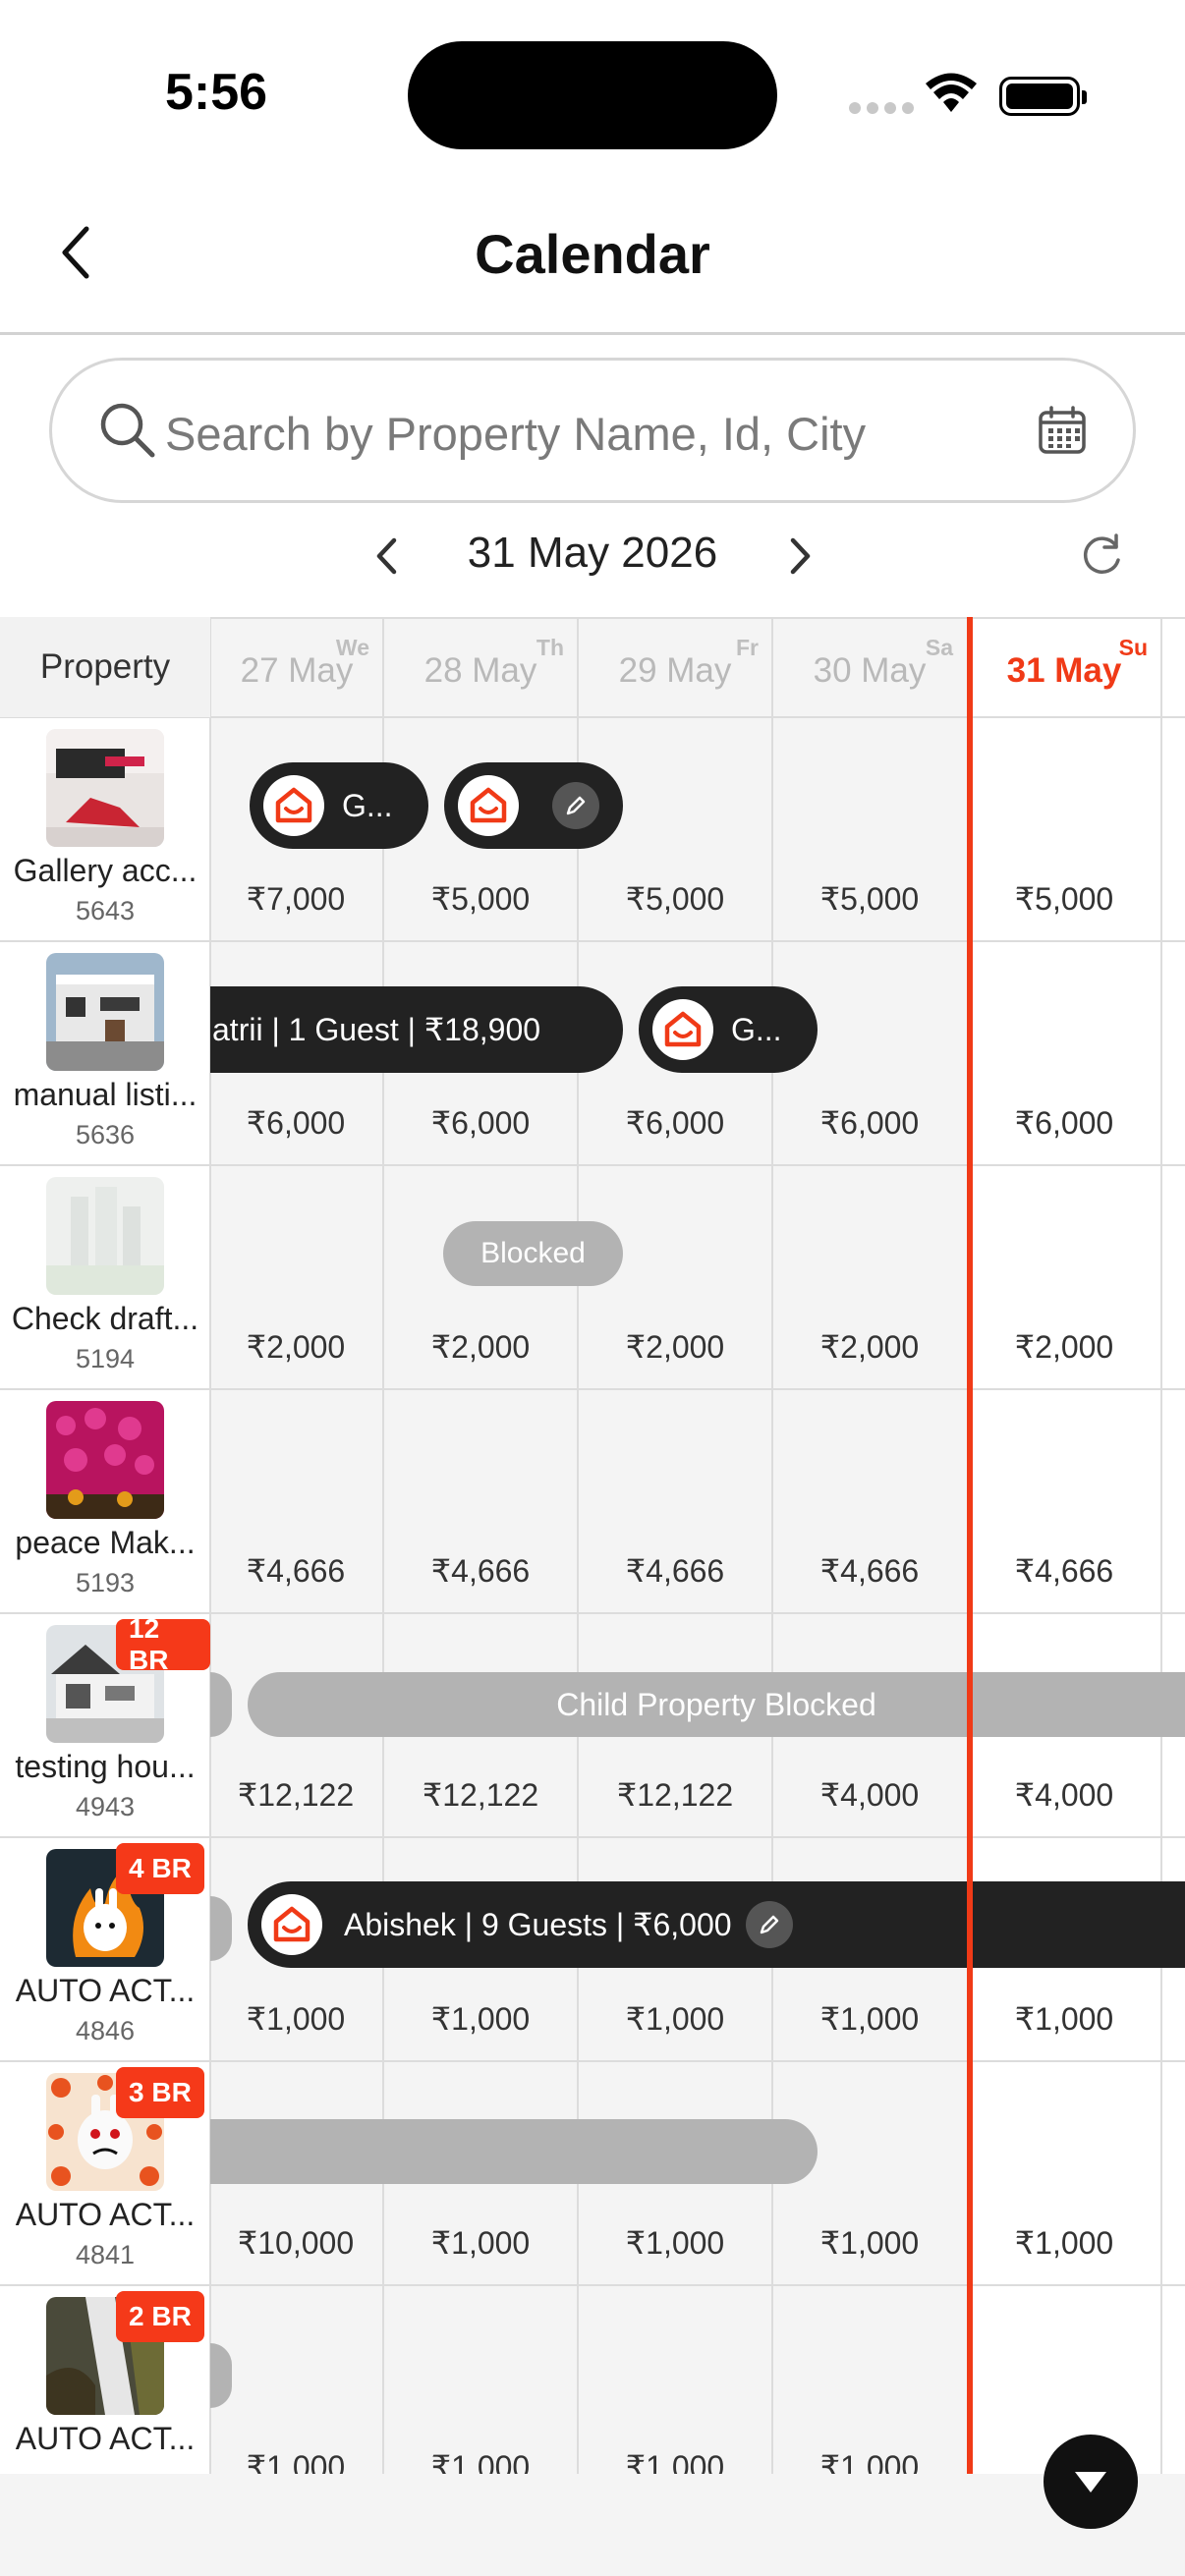  What do you see at coordinates (1064, 667) in the screenshot?
I see `day-header-today: Su 31 May` at bounding box center [1064, 667].